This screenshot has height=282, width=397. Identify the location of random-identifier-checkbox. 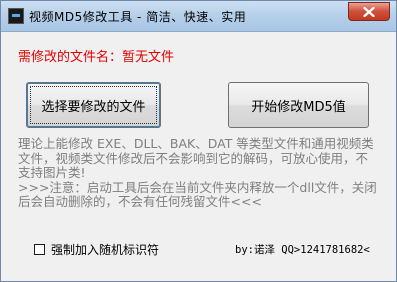
(39, 249).